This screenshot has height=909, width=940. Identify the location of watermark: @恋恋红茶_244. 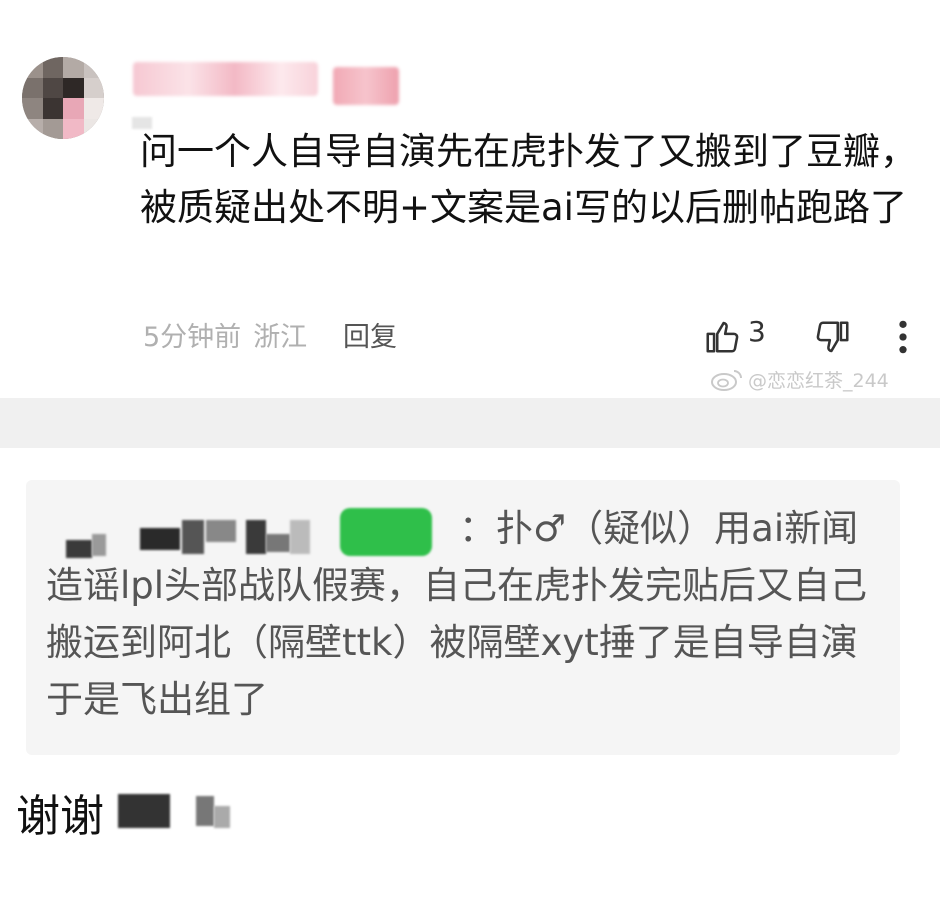
(799, 379).